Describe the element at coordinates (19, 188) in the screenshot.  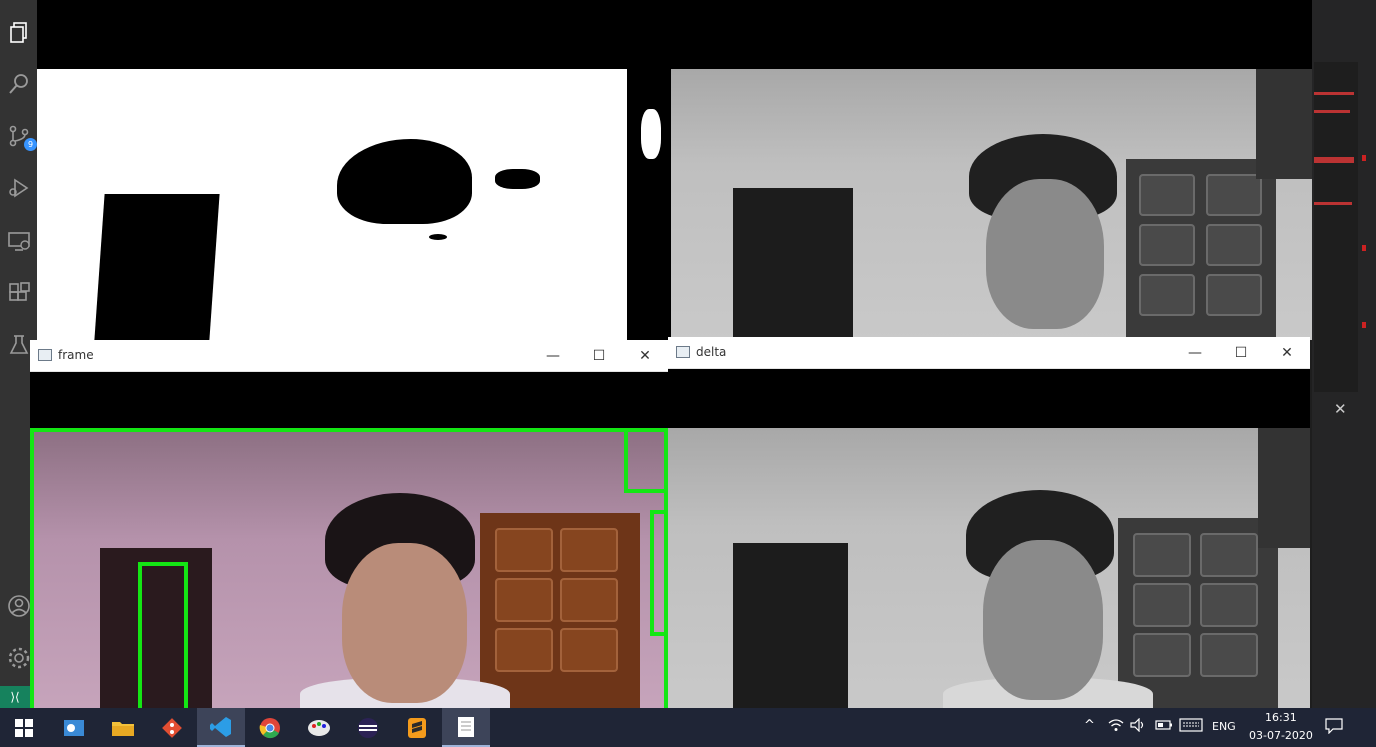
I see `run-debug-icon` at that location.